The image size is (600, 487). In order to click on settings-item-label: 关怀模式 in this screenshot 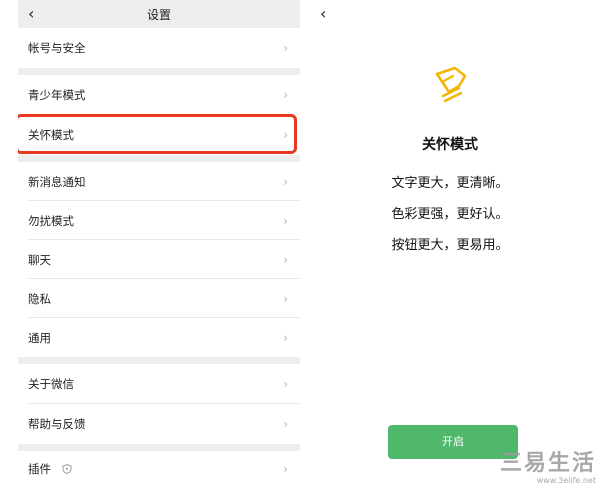, I will do `click(51, 135)`.